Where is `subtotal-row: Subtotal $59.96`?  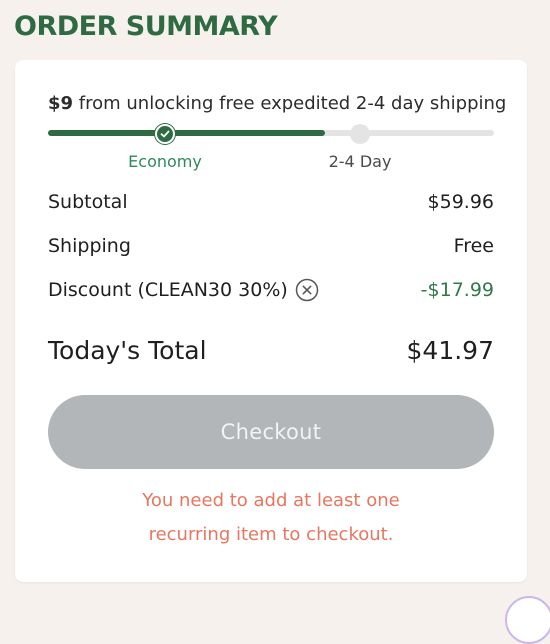
subtotal-row: Subtotal $59.96 is located at coordinates (271, 202).